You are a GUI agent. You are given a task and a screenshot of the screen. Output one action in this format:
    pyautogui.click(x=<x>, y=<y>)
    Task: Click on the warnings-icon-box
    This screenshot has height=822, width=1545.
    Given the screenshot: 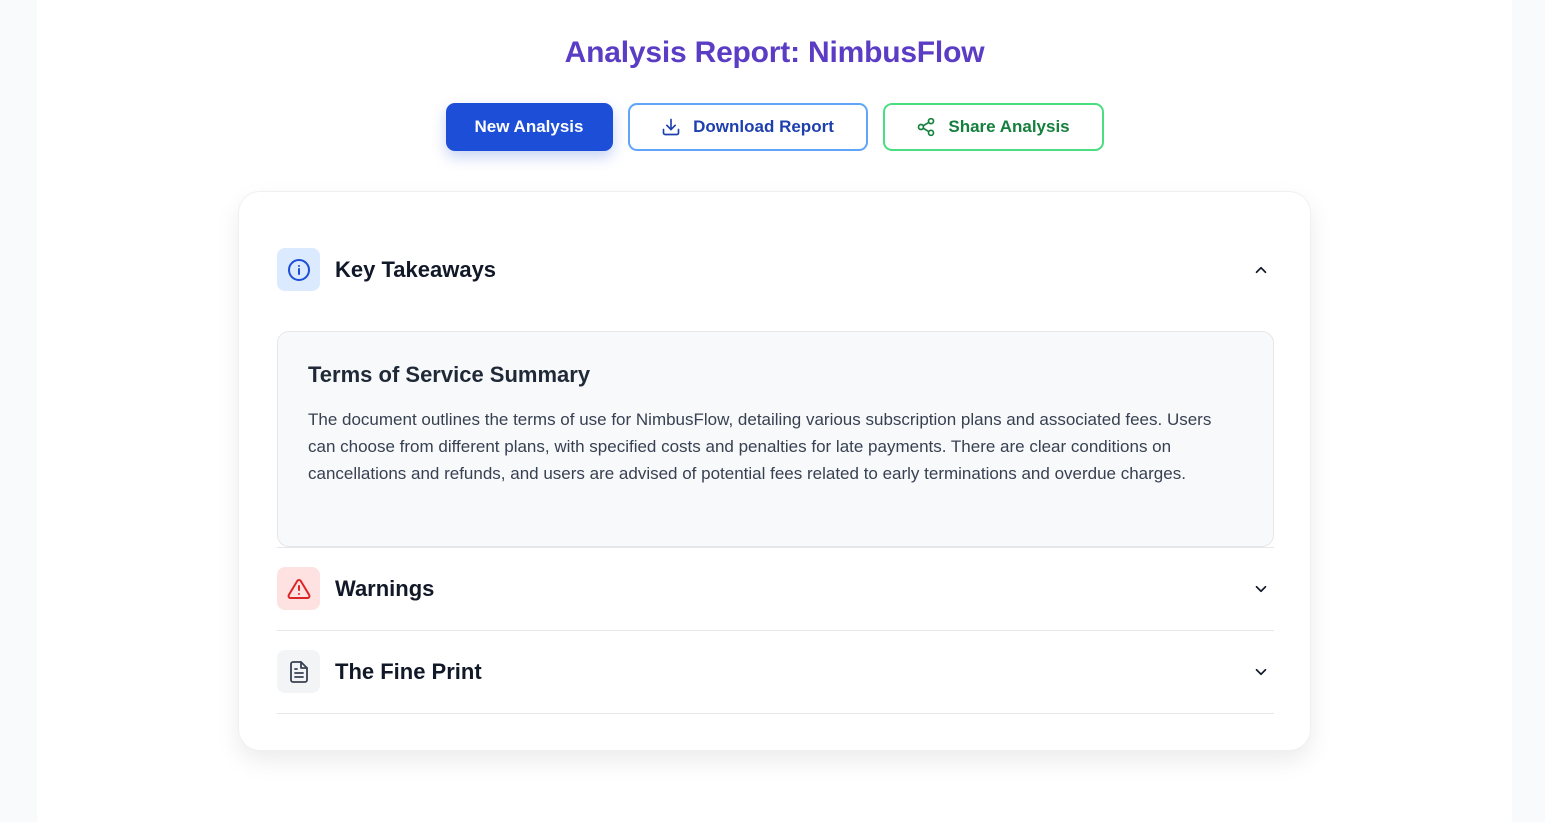 What is the action you would take?
    pyautogui.click(x=298, y=588)
    